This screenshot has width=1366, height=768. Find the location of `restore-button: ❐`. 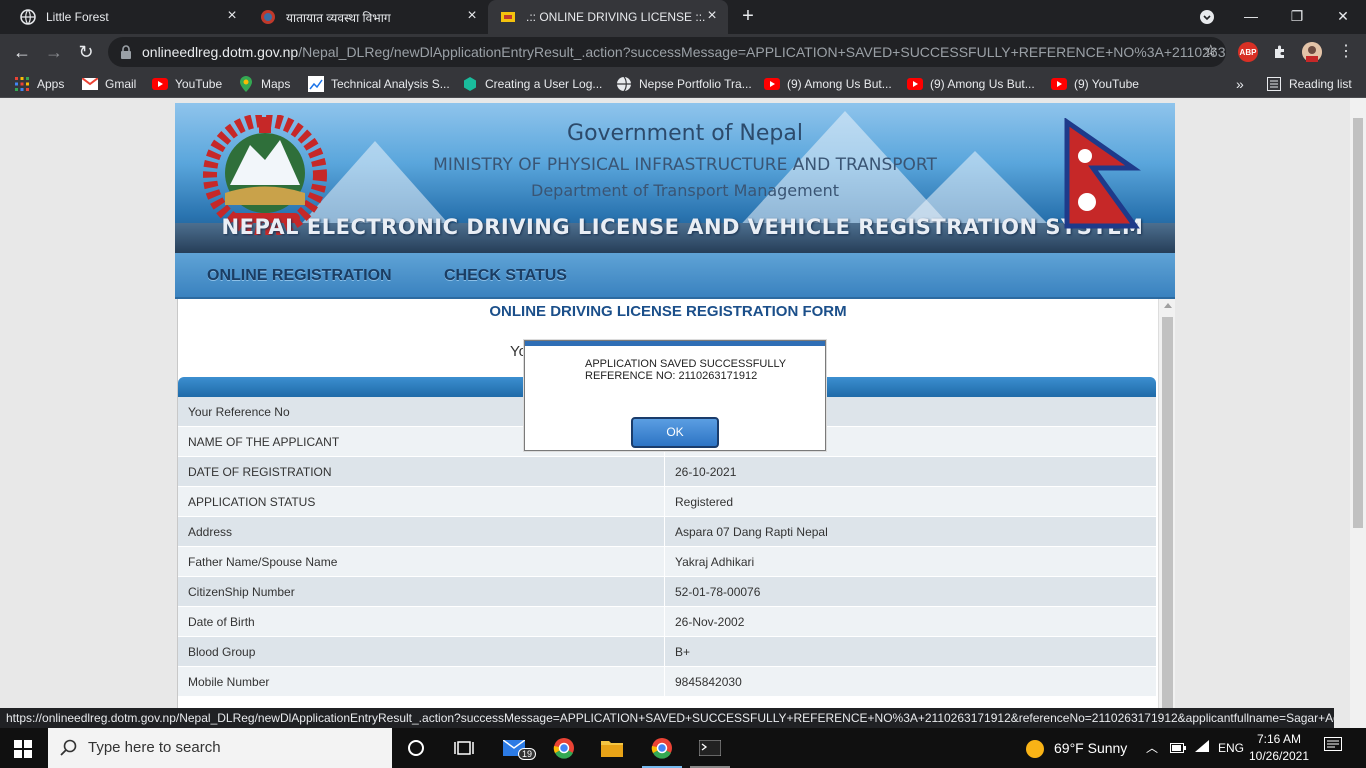

restore-button: ❐ is located at coordinates (1297, 17).